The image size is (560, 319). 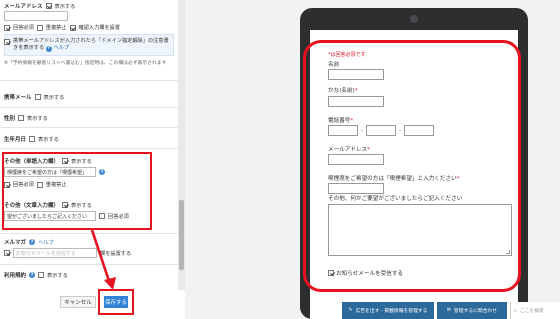 What do you see at coordinates (57, 275) in the screenshot?
I see `terms-show-label: 表示する` at bounding box center [57, 275].